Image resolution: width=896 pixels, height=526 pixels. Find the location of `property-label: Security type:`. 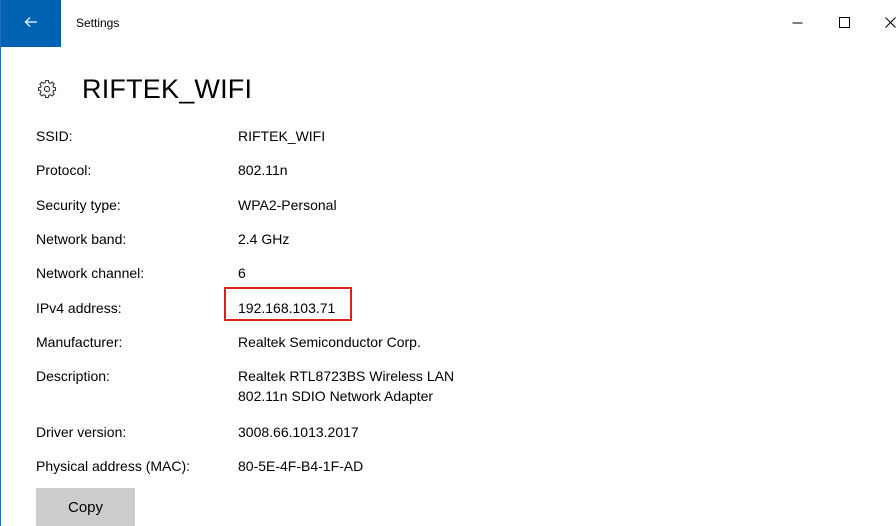

property-label: Security type: is located at coordinates (78, 205).